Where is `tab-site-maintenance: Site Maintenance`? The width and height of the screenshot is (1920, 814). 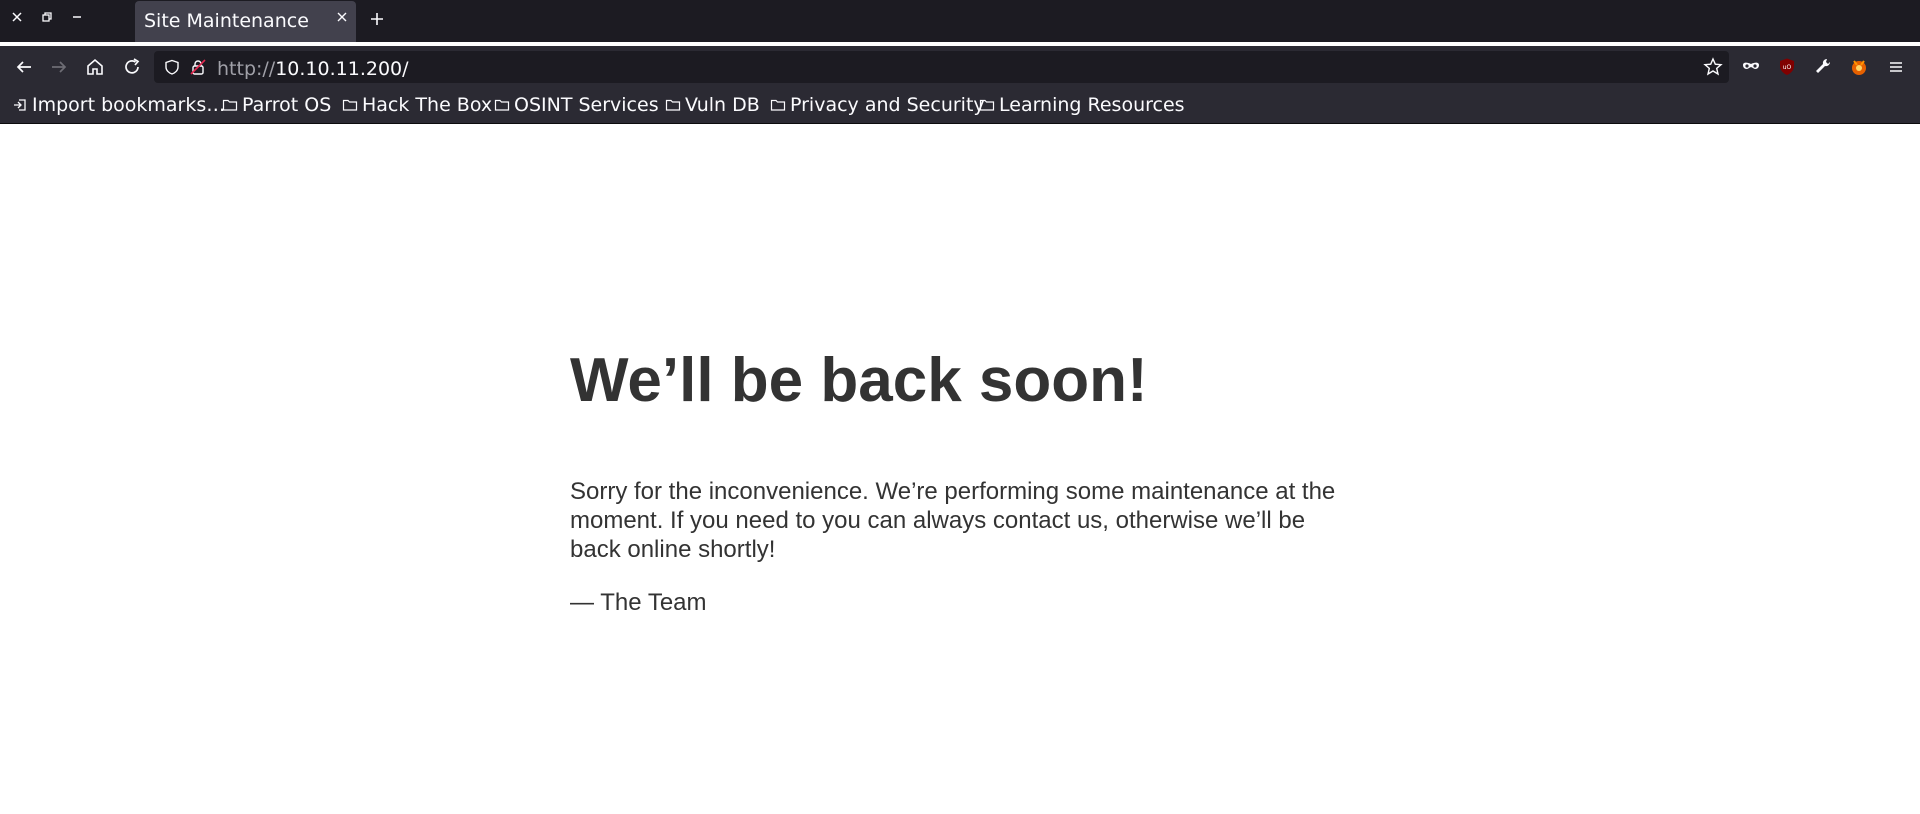 tab-site-maintenance: Site Maintenance is located at coordinates (245, 21).